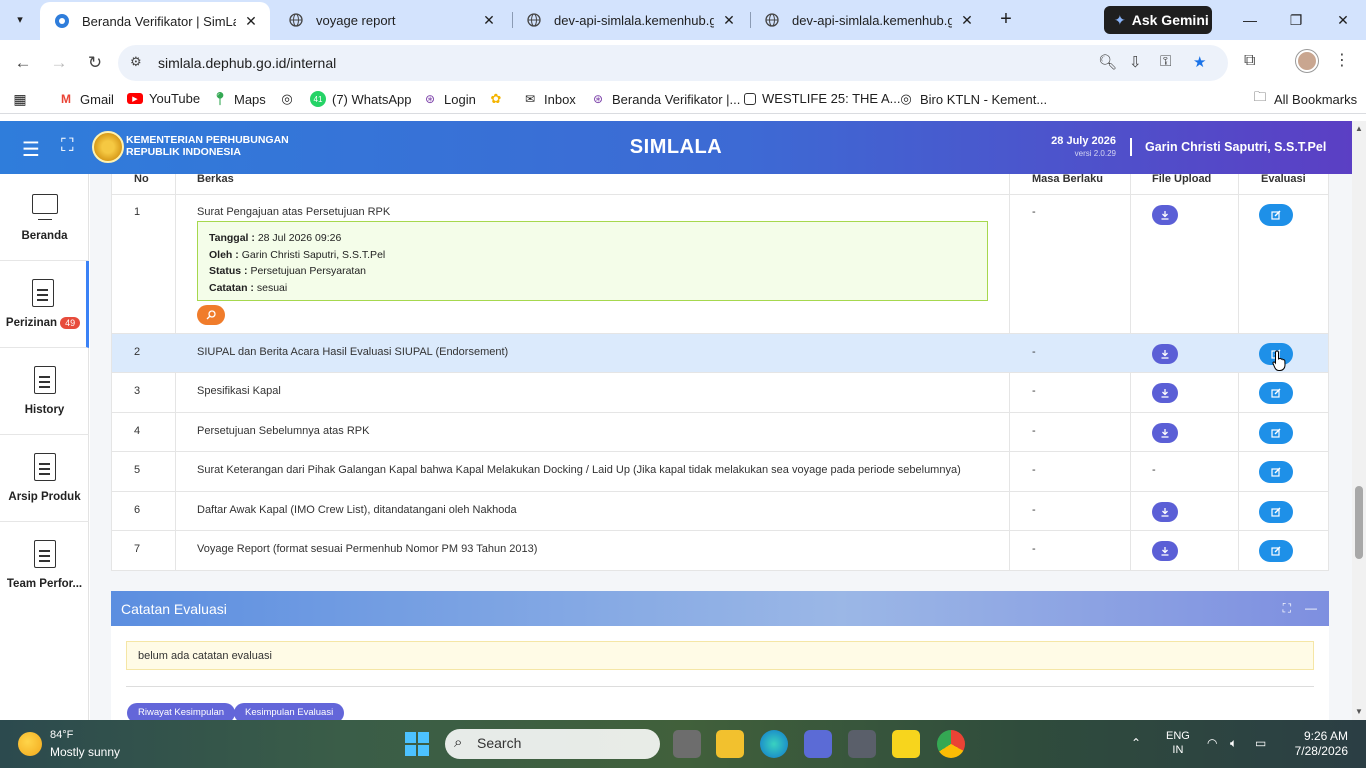 The image size is (1366, 768). I want to click on weather-sun-icon, so click(30, 744).